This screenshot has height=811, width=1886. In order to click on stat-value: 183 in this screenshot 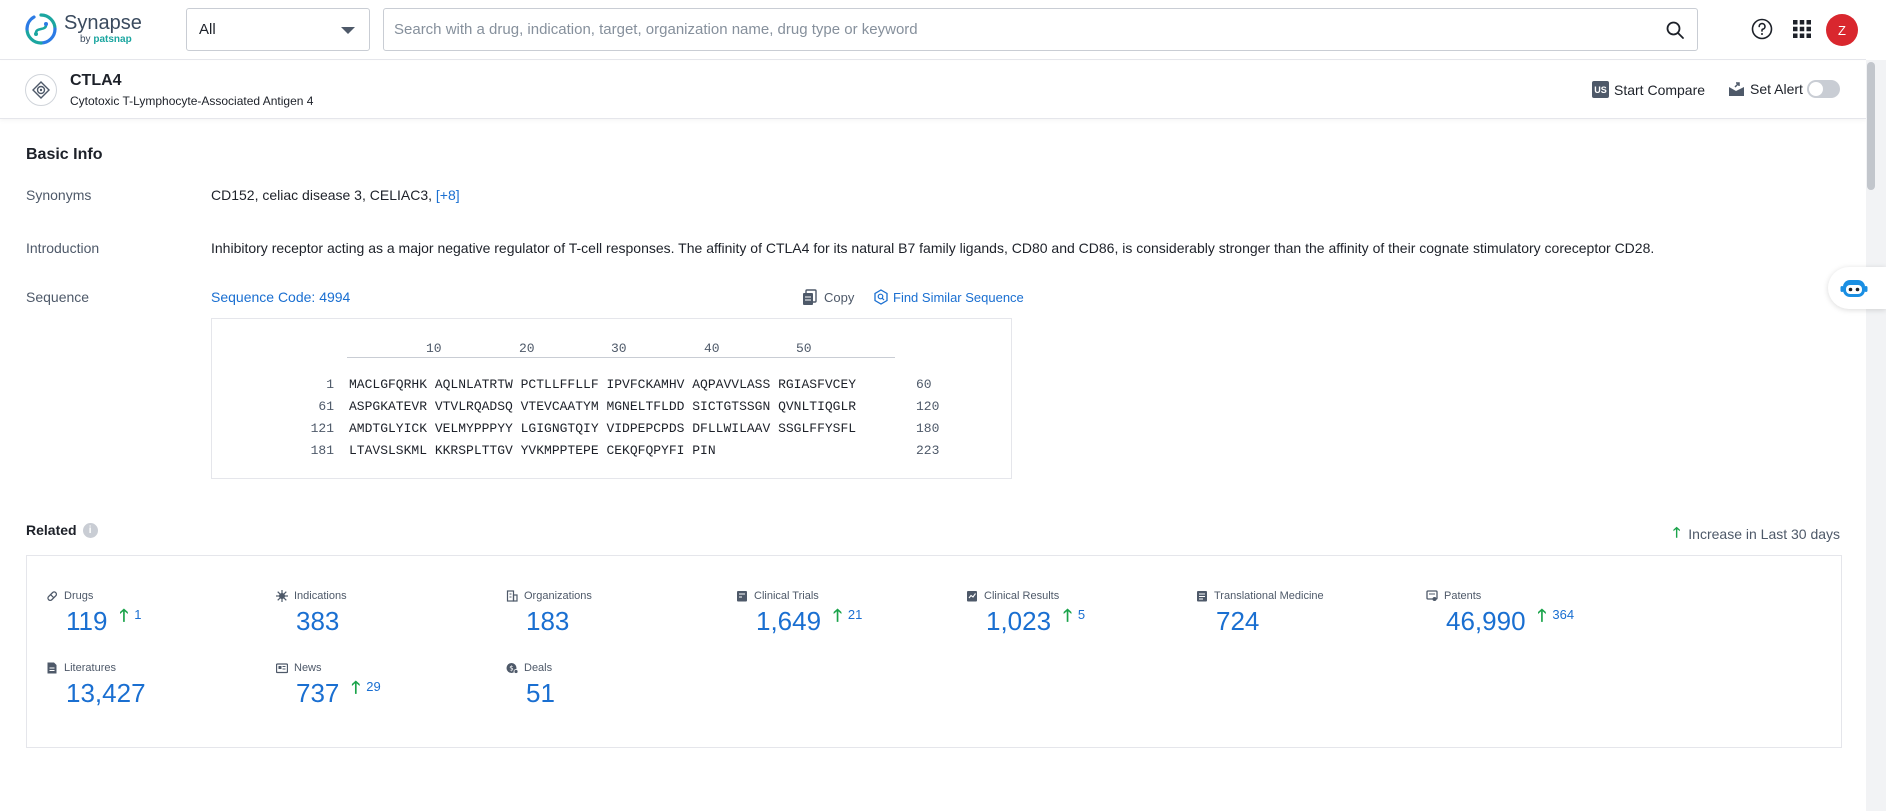, I will do `click(547, 621)`.